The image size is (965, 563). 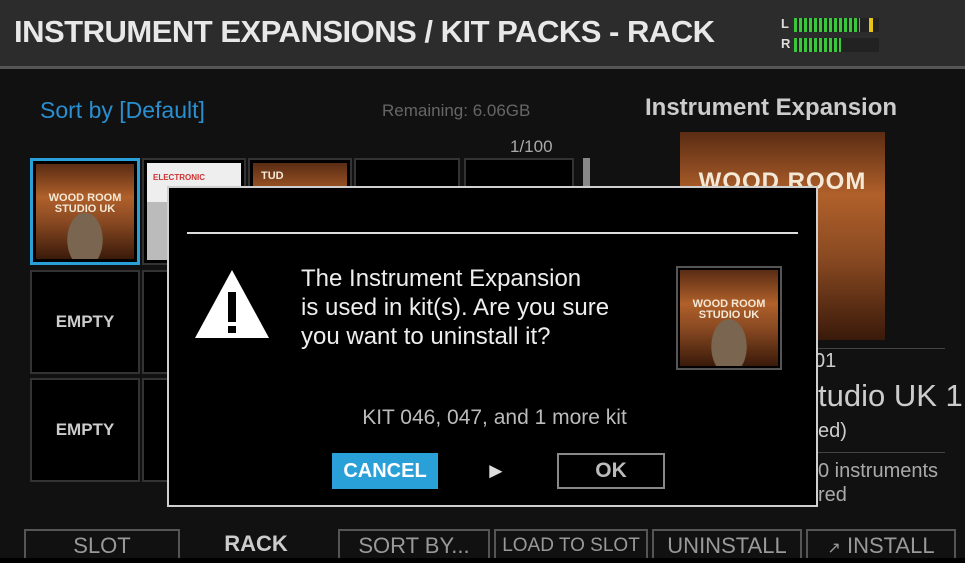 What do you see at coordinates (272, 176) in the screenshot?
I see `expansion-art-text: TUD` at bounding box center [272, 176].